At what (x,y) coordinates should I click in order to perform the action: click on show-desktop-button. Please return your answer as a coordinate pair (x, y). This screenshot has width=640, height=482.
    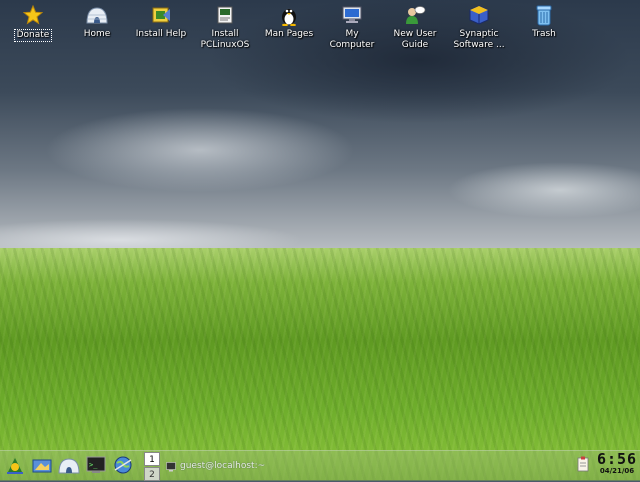
    Looking at the image, I should click on (42, 467).